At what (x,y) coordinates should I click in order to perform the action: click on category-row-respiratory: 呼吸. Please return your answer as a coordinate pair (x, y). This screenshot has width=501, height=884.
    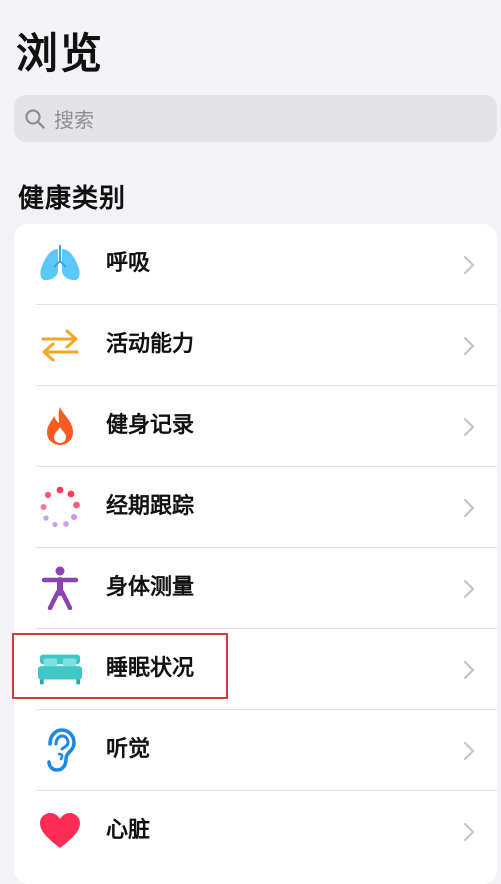
    Looking at the image, I should click on (255, 264).